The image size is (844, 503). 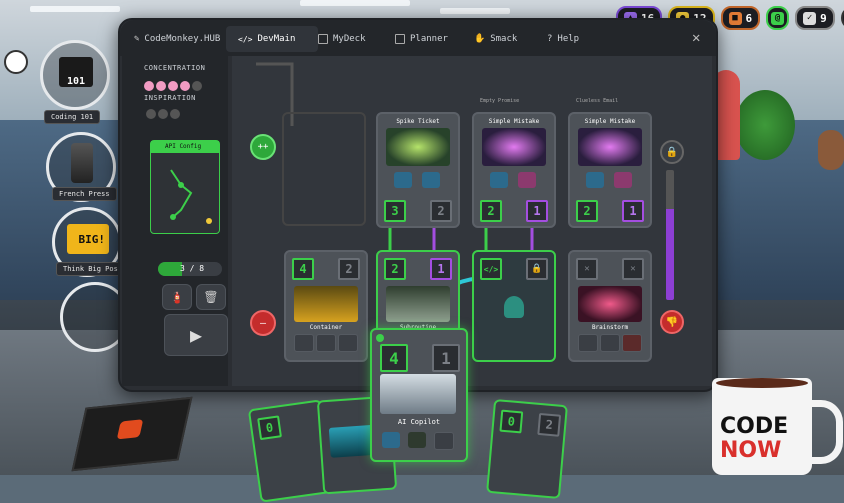 I want to click on extinguisher-icon: 🧯, so click(x=177, y=297).